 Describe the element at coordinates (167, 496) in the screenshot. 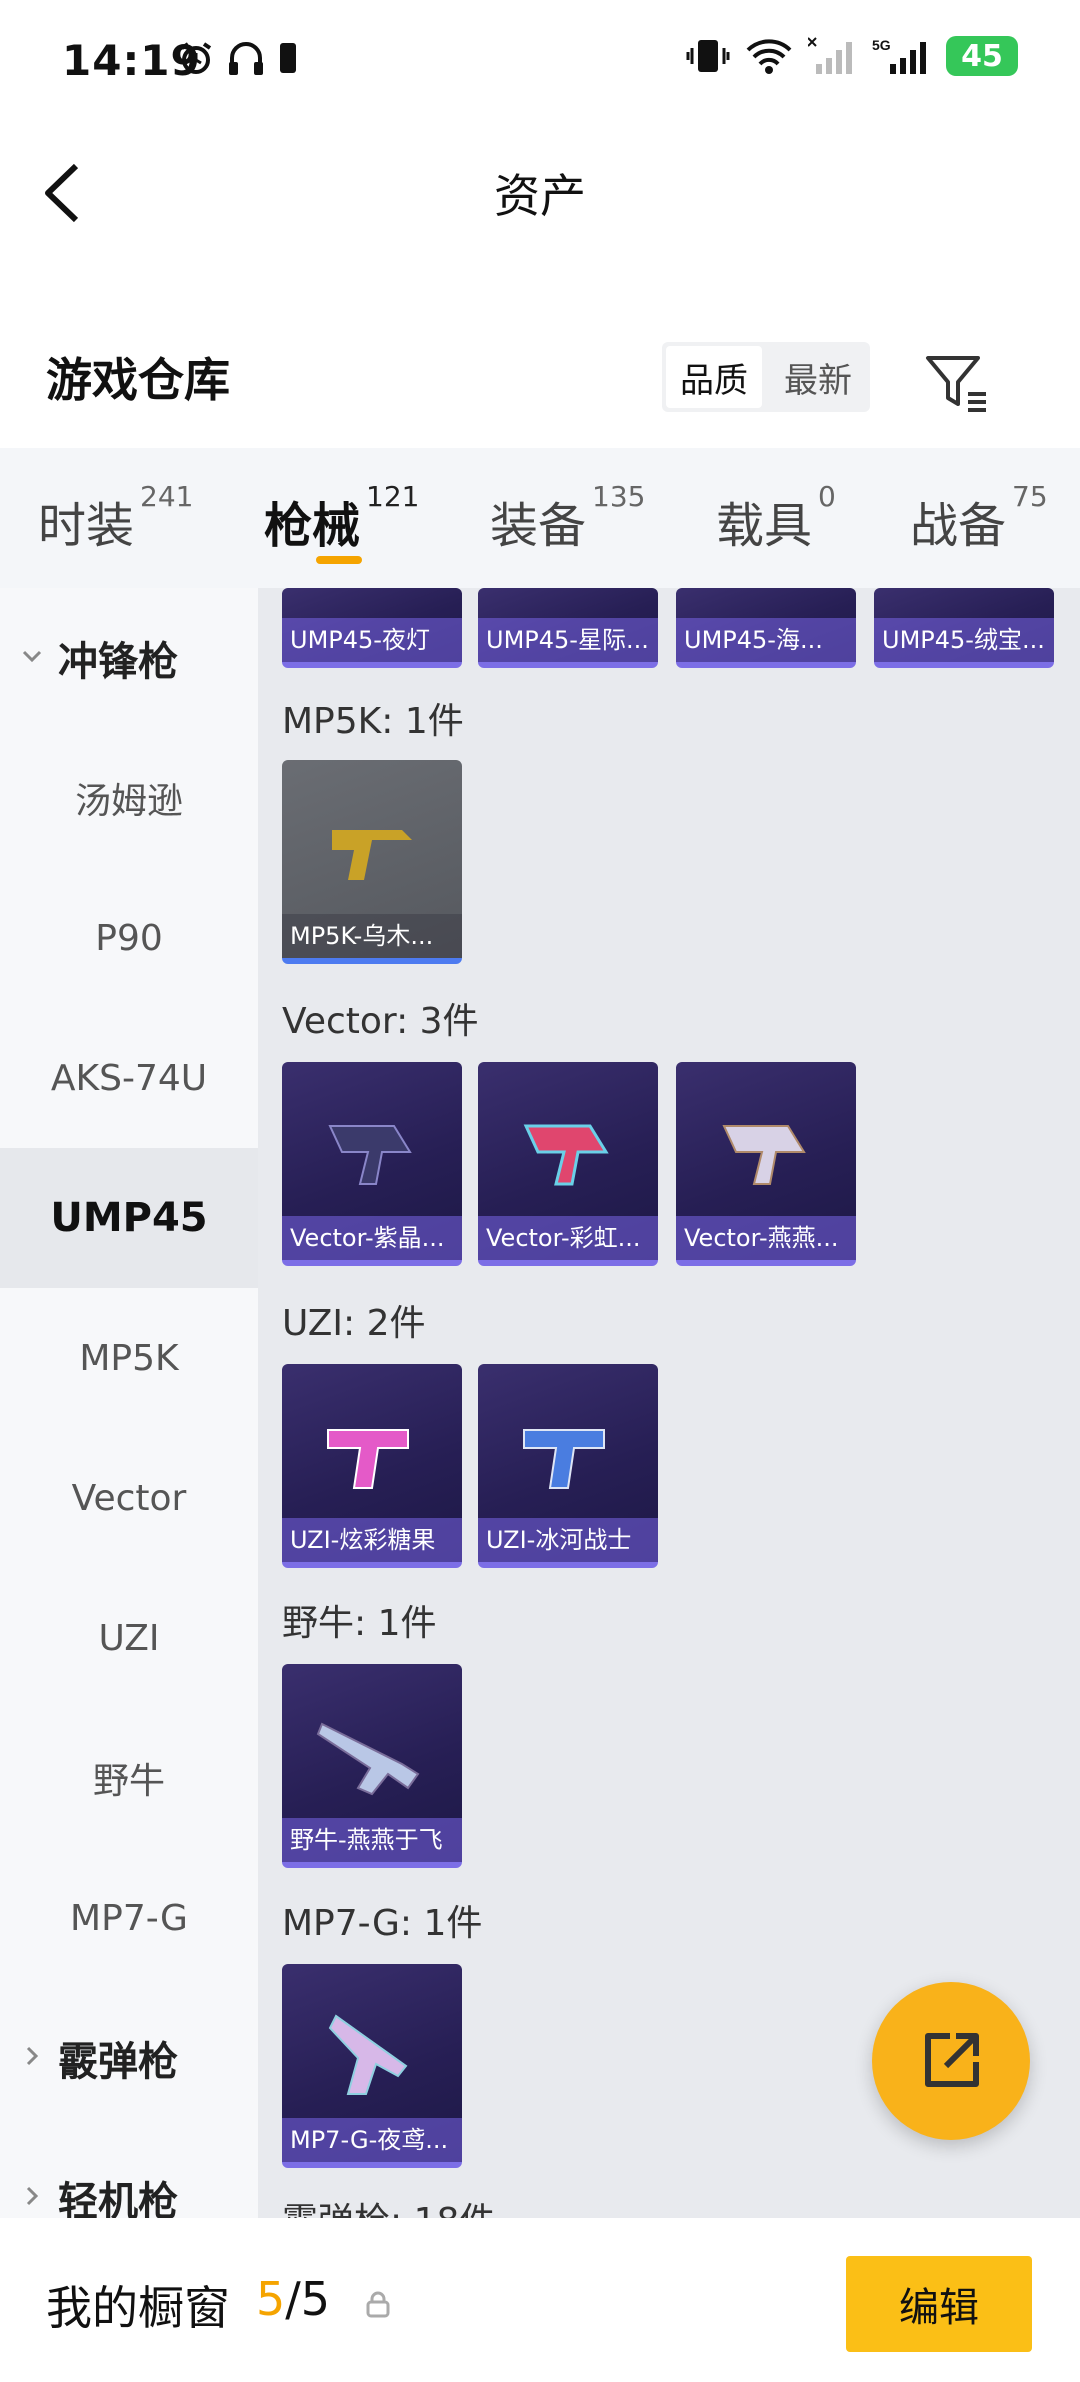

I see `tab-count: 241` at that location.